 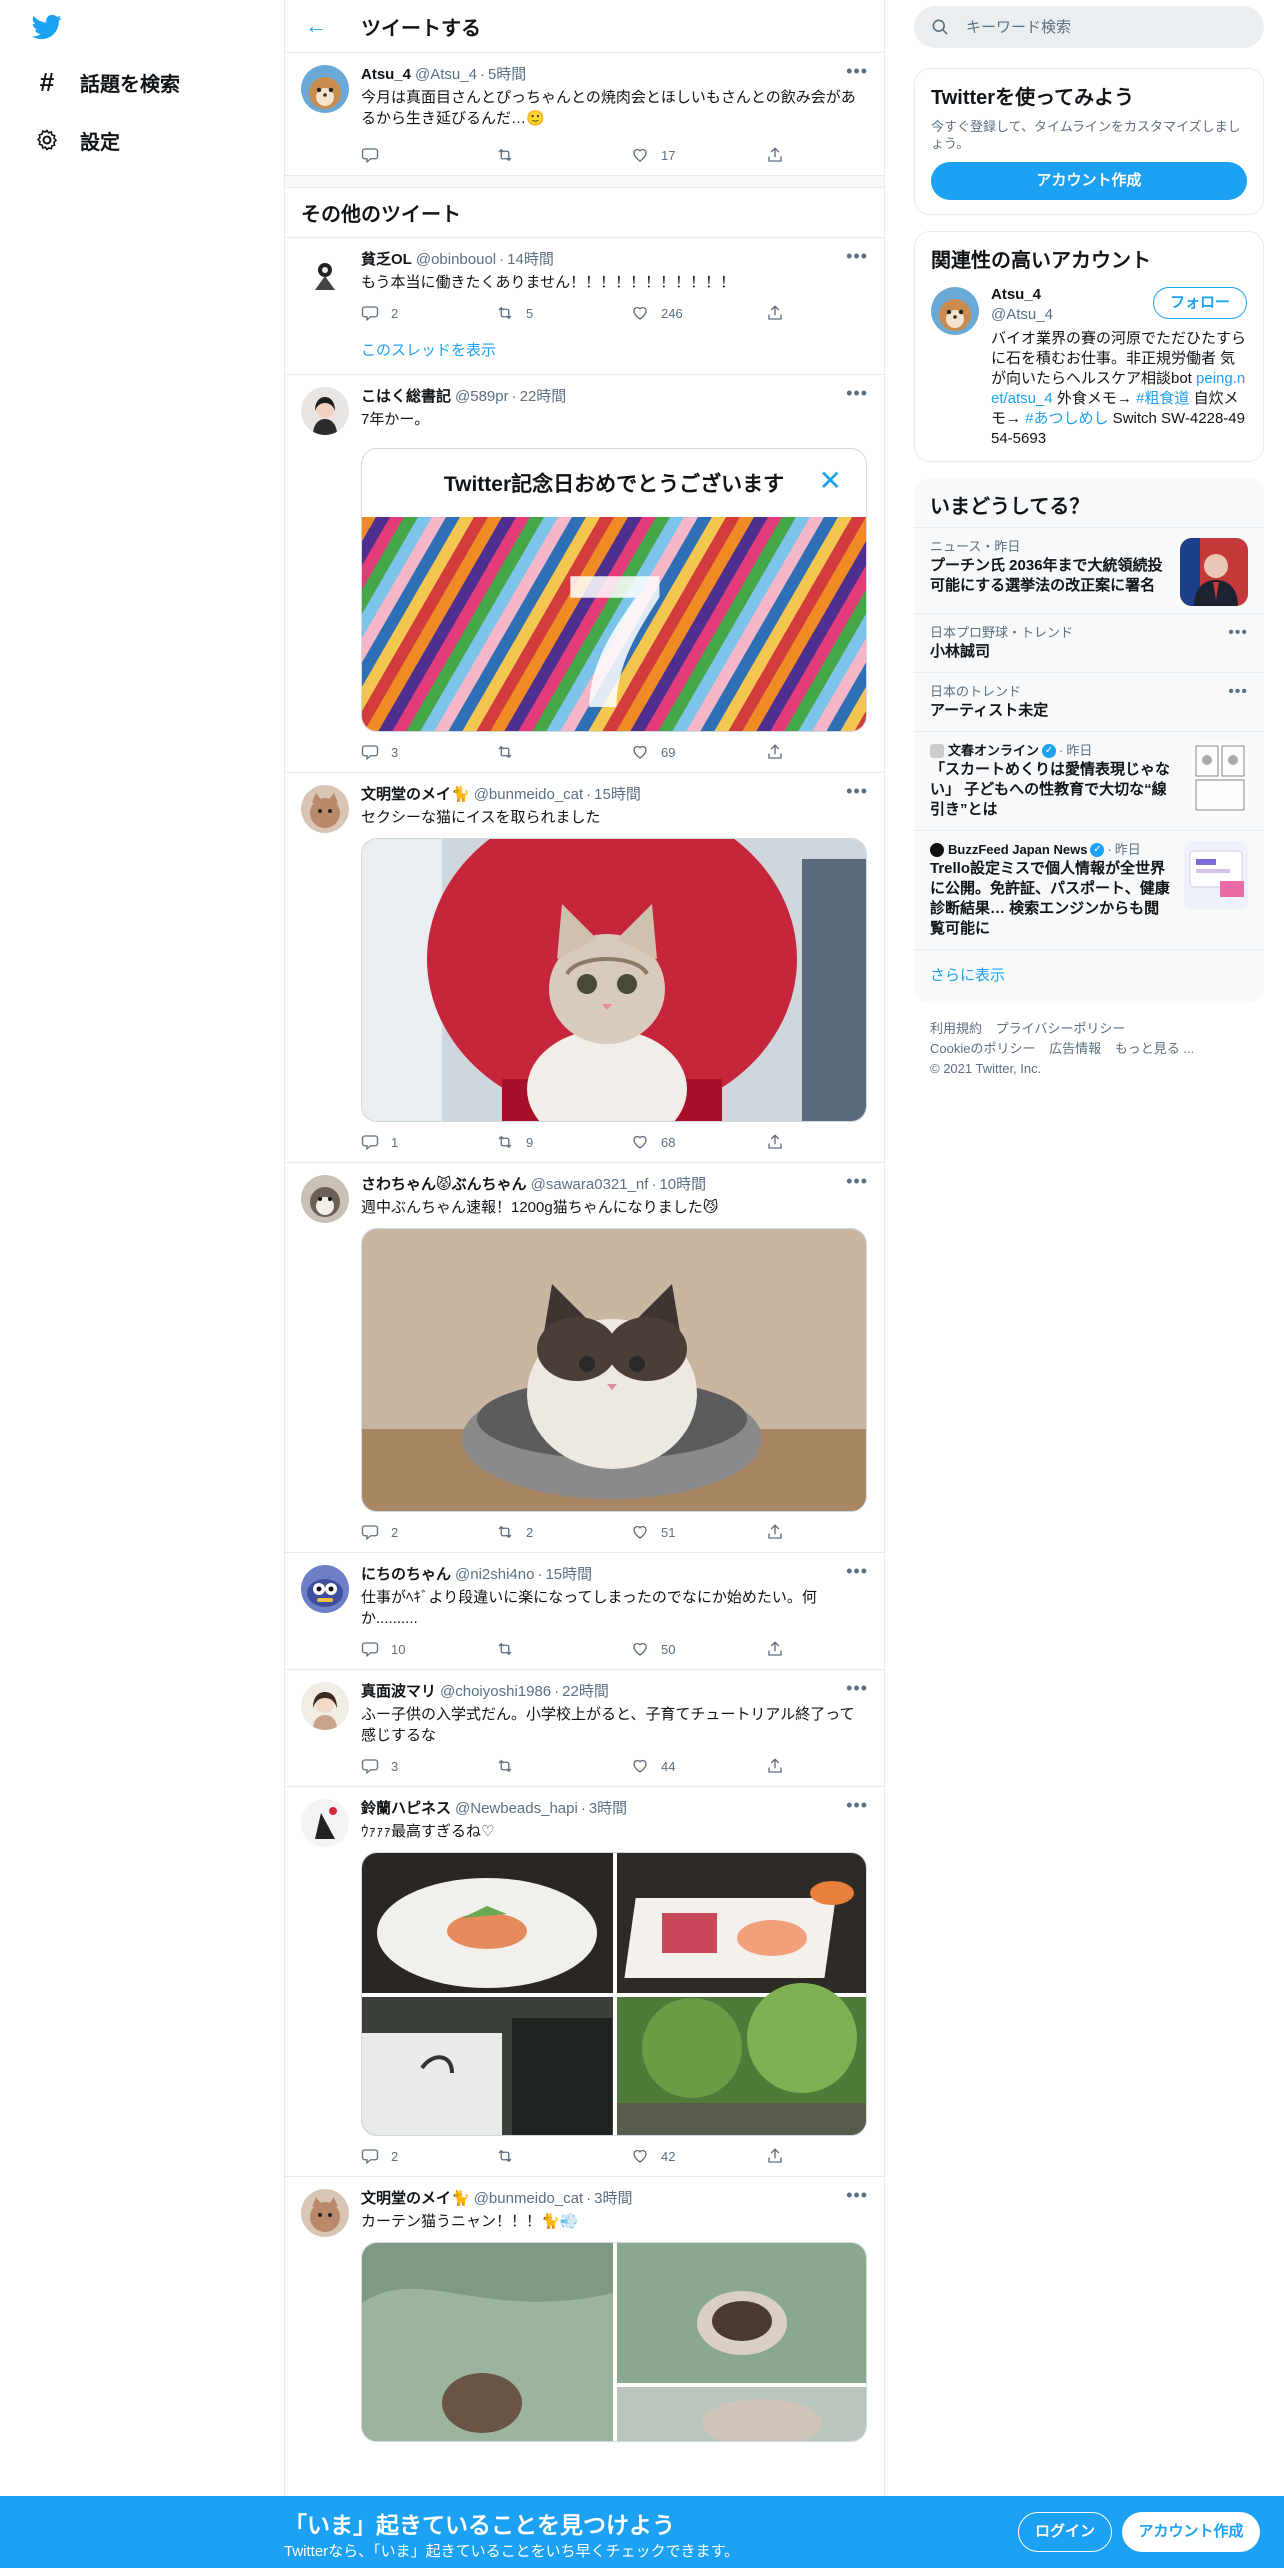 What do you see at coordinates (1089, 976) in the screenshot?
I see `show-more-link: さらに表示` at bounding box center [1089, 976].